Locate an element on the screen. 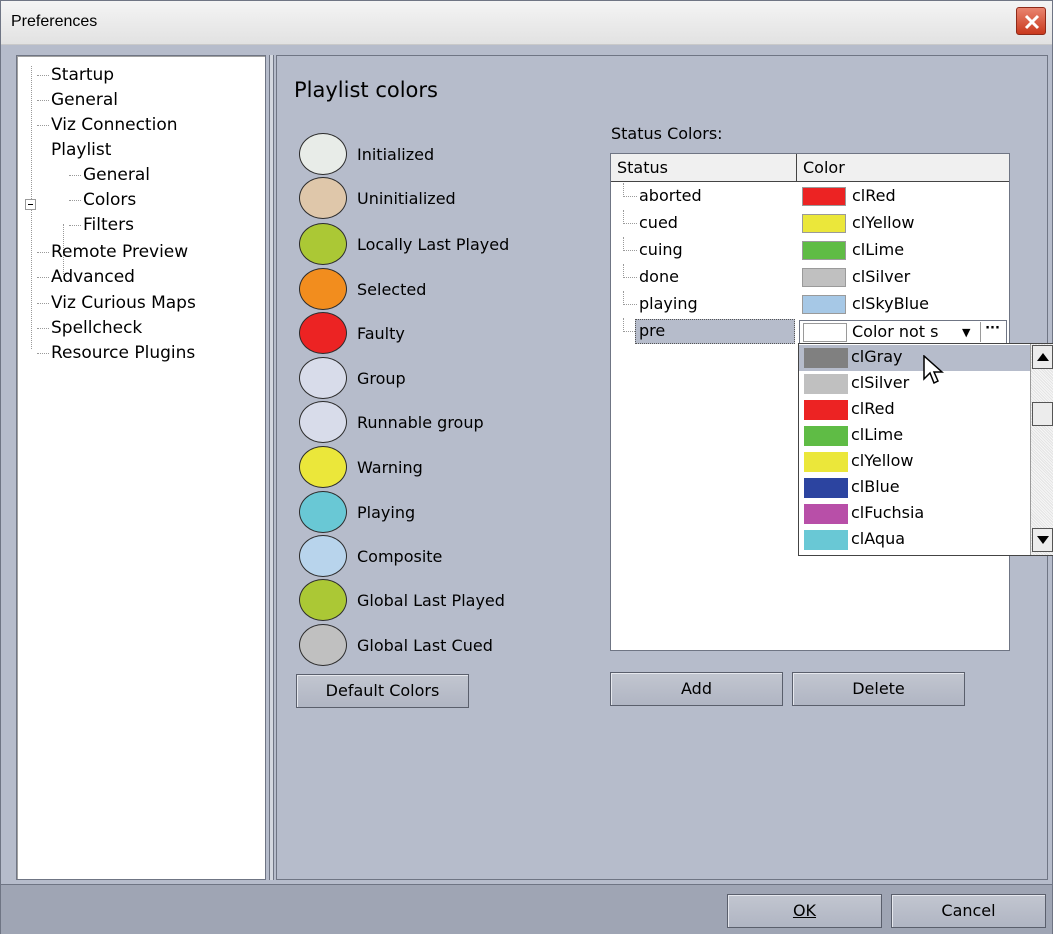  button-bar: OK Cancel is located at coordinates (526, 909).